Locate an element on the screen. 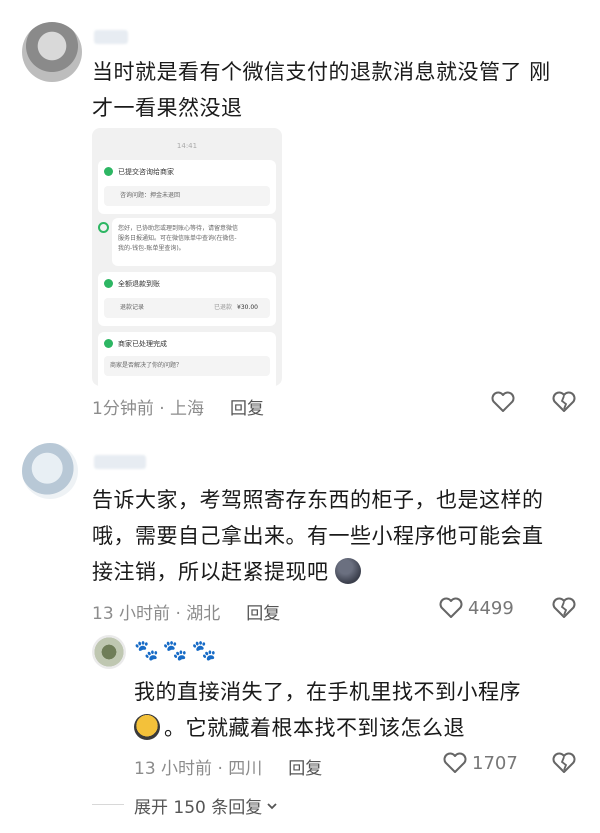 Image resolution: width=600 pixels, height=833 pixels. comment-line: 我的直接消失了，在手机里找不到小程序 is located at coordinates (327, 692).